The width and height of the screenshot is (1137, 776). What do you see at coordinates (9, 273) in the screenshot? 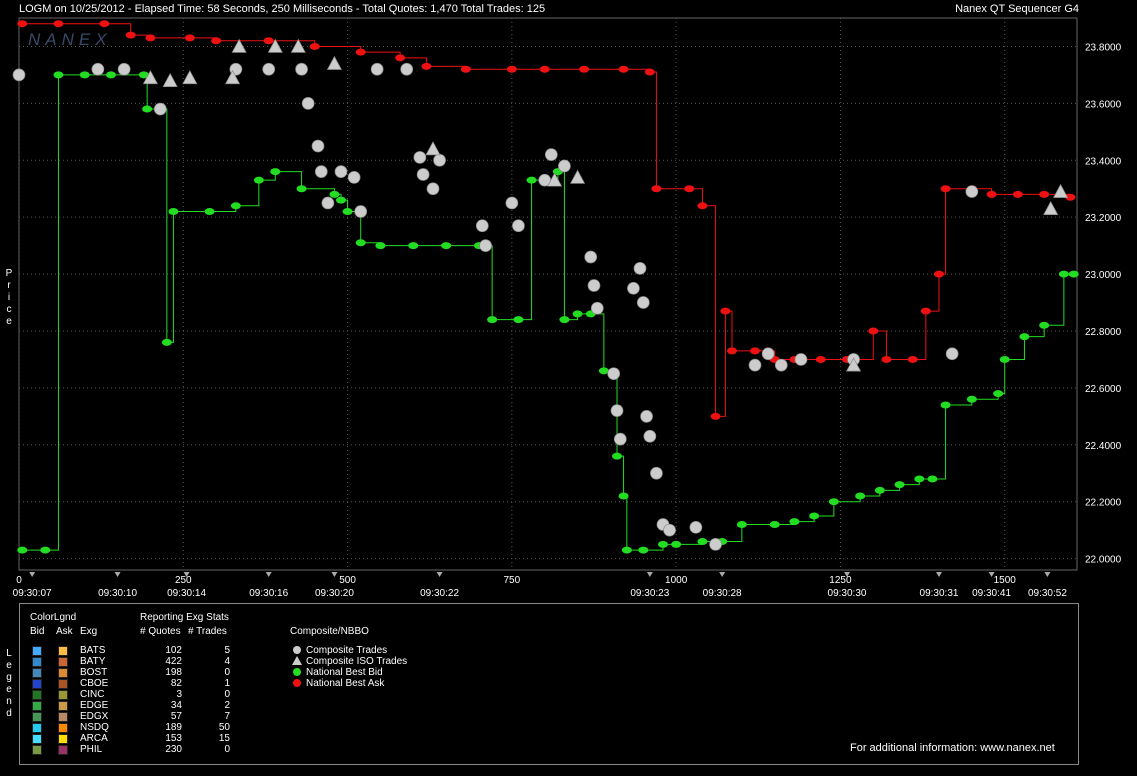
I see `price-label-letter-0: P` at bounding box center [9, 273].